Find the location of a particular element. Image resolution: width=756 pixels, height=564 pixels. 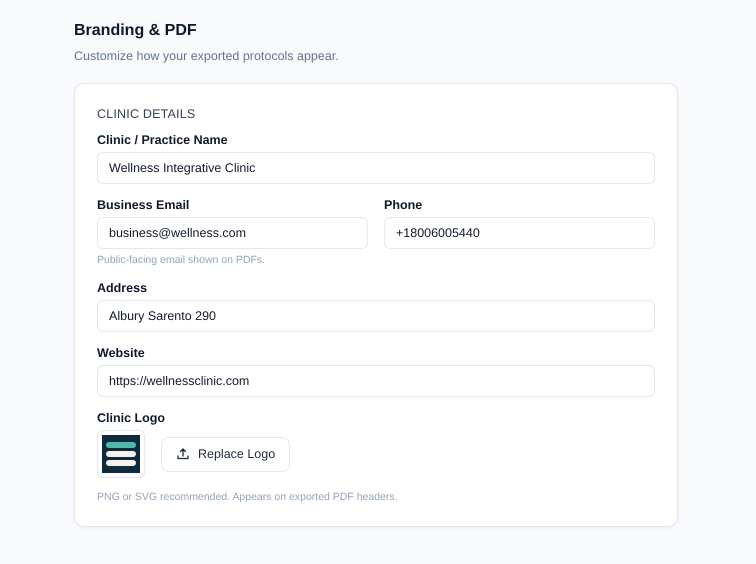

upload-icon is located at coordinates (183, 454).